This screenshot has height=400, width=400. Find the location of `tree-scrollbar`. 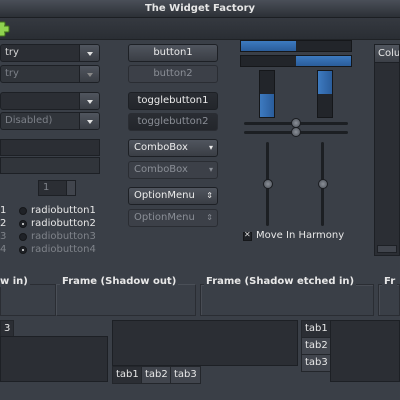

tree-scrollbar is located at coordinates (387, 249).